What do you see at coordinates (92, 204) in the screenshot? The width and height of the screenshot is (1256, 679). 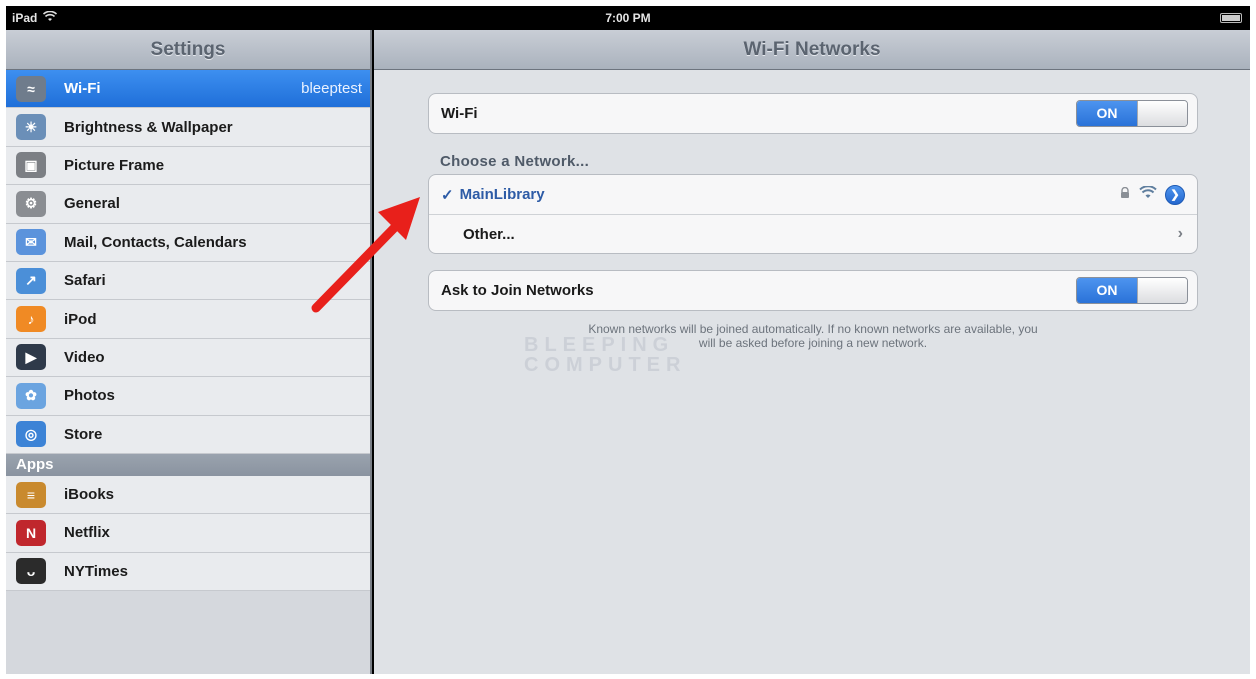 I see `sidebar-item-label: General` at bounding box center [92, 204].